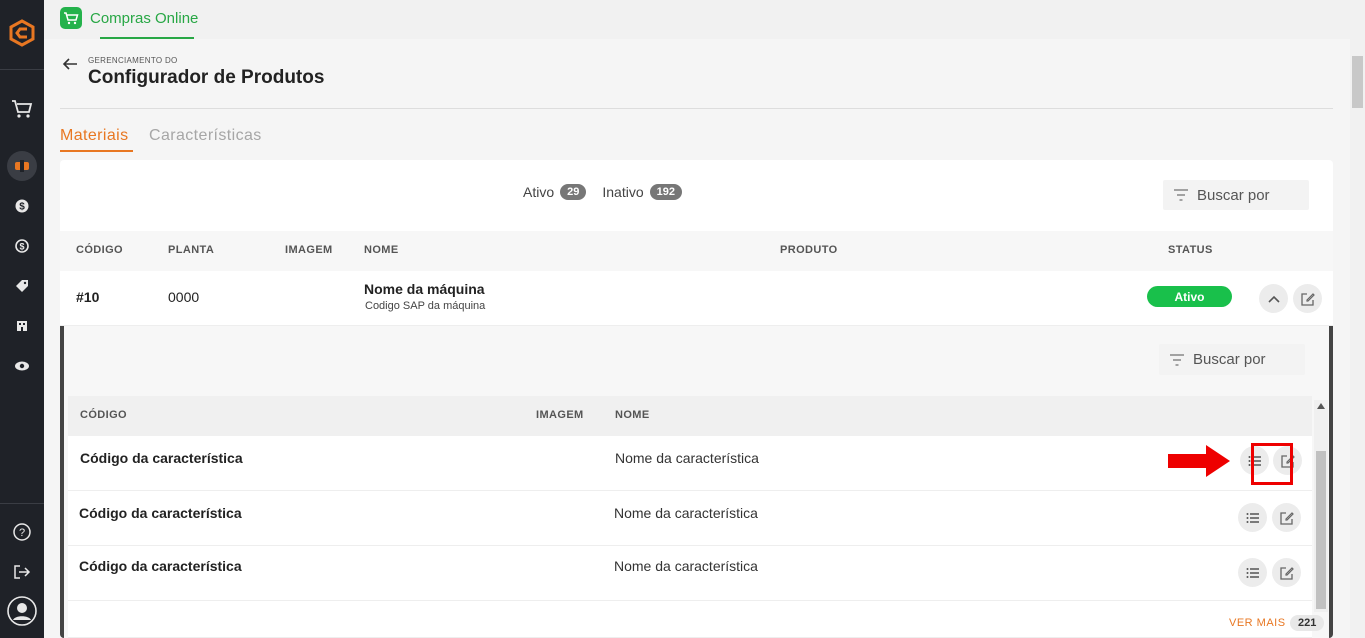 The image size is (1365, 638). I want to click on inactive-count-badge: 192, so click(665, 192).